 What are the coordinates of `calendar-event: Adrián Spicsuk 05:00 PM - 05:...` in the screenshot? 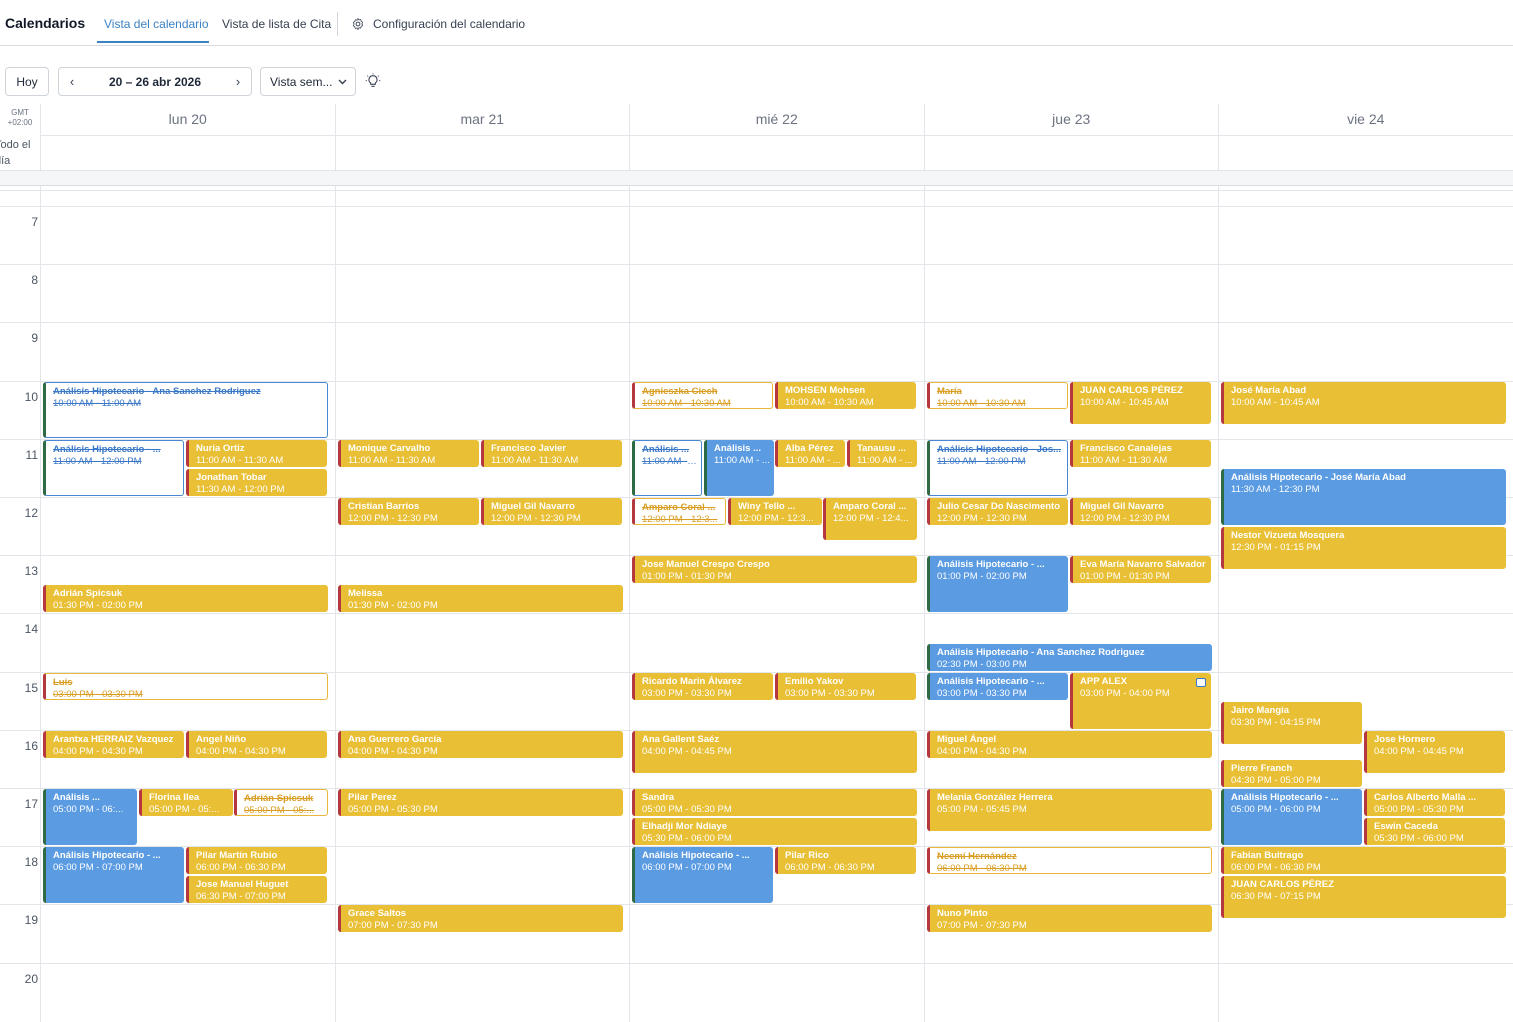 It's located at (281, 802).